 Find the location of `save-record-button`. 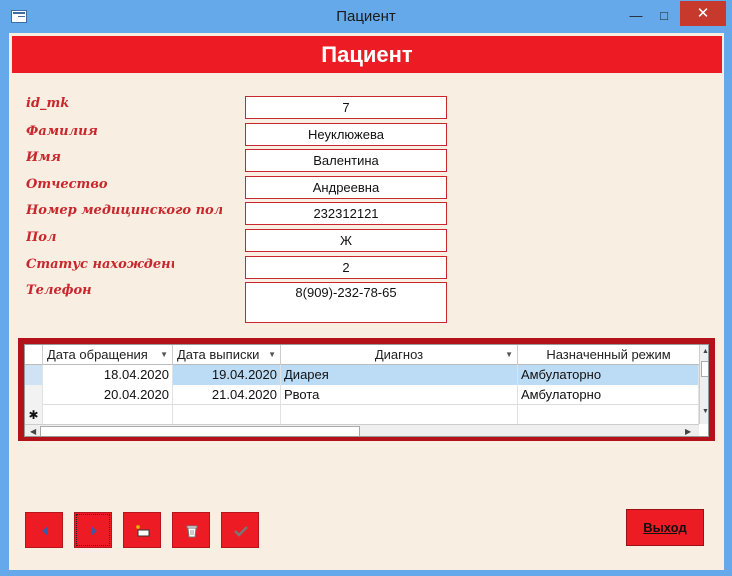

save-record-button is located at coordinates (240, 530).